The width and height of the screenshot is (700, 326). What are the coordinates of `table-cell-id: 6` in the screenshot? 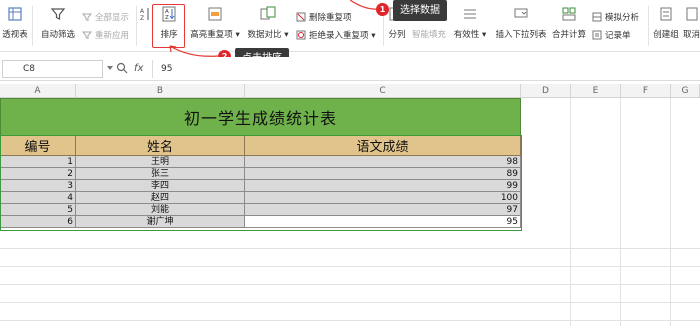 It's located at (38, 222).